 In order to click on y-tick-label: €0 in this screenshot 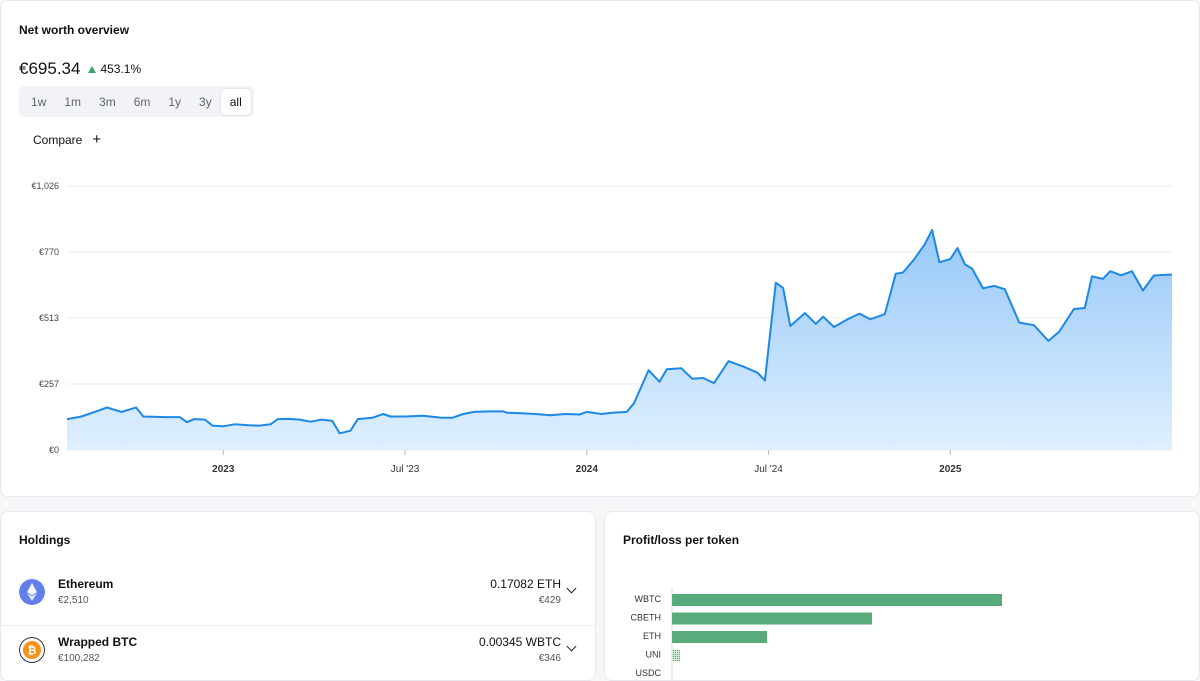, I will do `click(54, 450)`.